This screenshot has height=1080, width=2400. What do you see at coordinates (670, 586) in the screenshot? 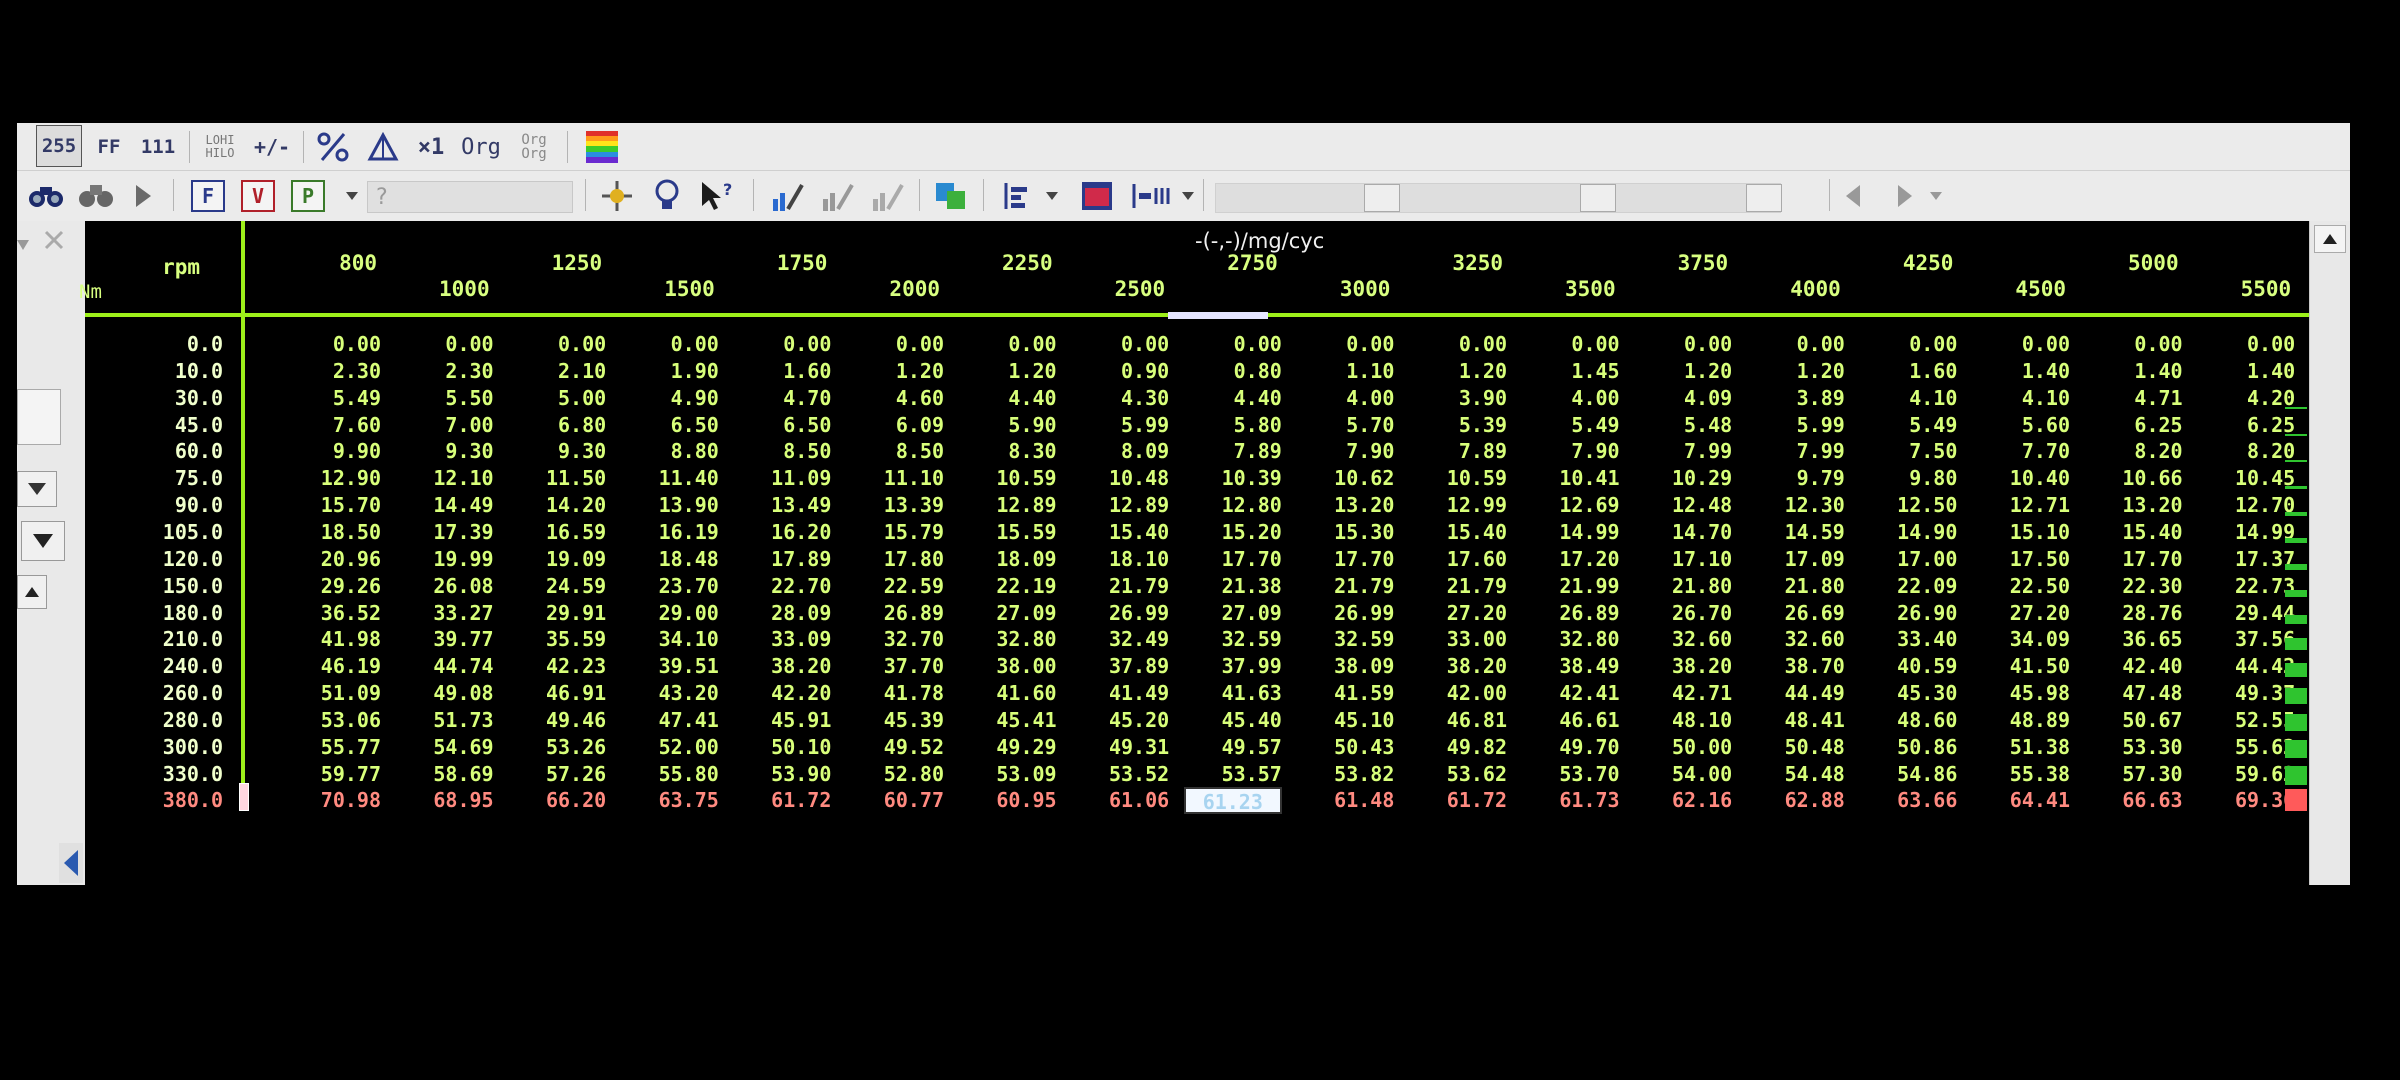
I see `map-cell: 23.70` at bounding box center [670, 586].